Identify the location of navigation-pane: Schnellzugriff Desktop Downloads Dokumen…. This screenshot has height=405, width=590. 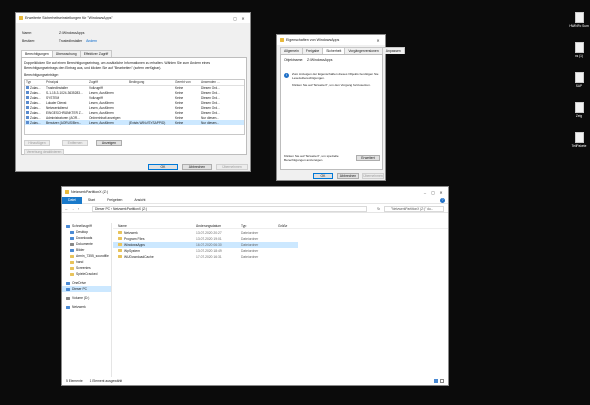
(87, 300).